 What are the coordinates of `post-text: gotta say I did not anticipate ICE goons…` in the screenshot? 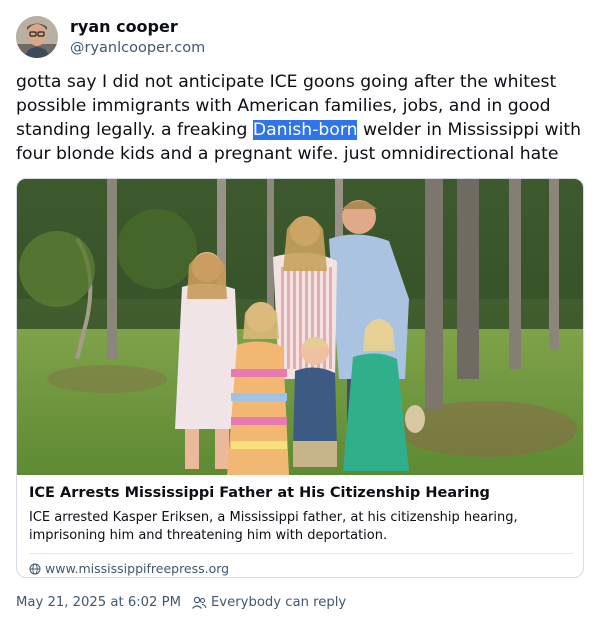 It's located at (301, 118).